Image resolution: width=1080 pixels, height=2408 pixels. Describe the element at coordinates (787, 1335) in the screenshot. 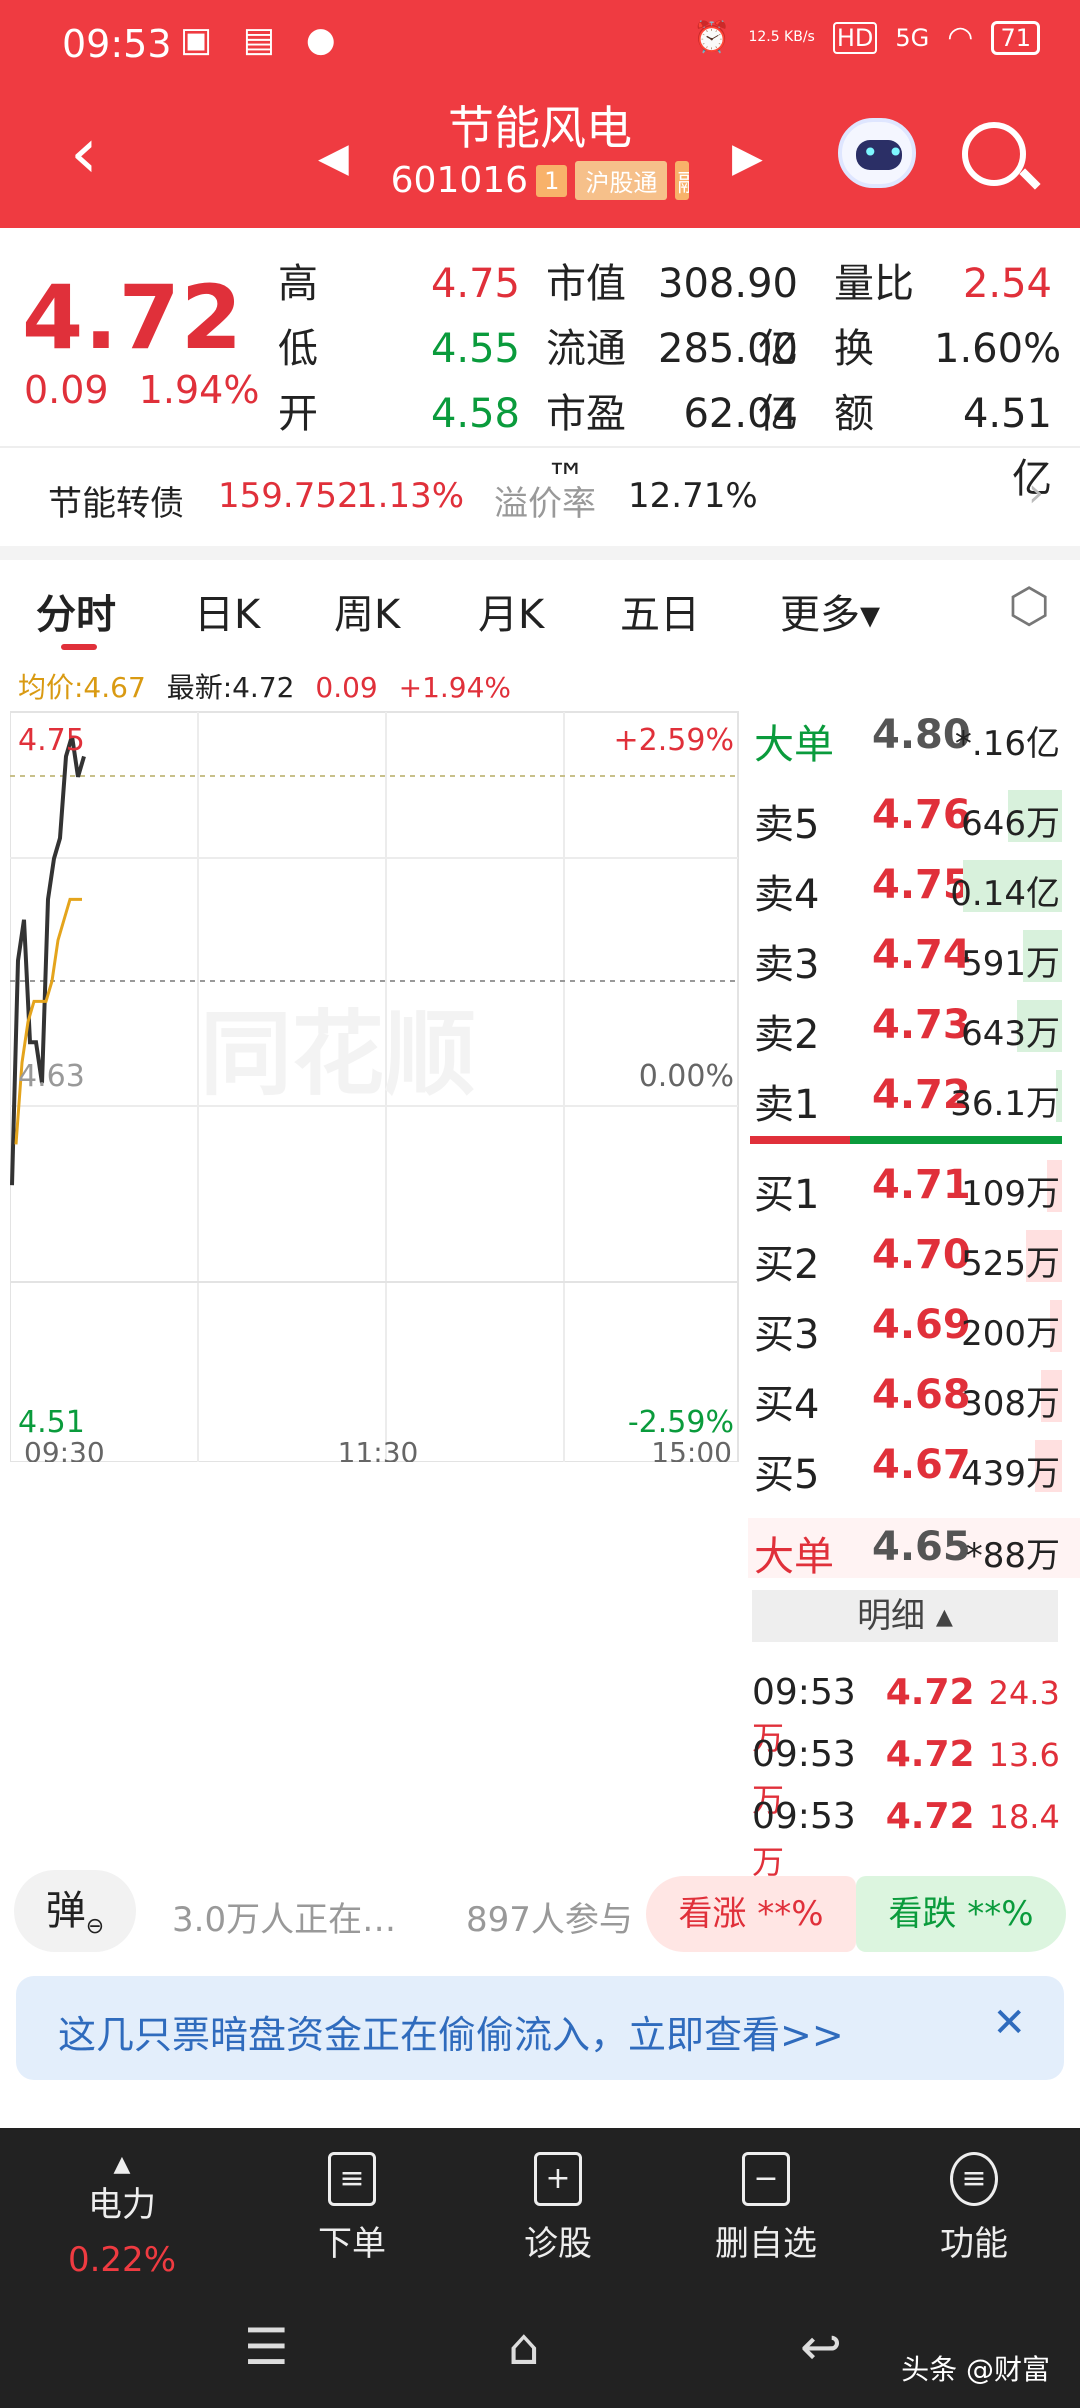

I see `bid-label: 买3` at that location.